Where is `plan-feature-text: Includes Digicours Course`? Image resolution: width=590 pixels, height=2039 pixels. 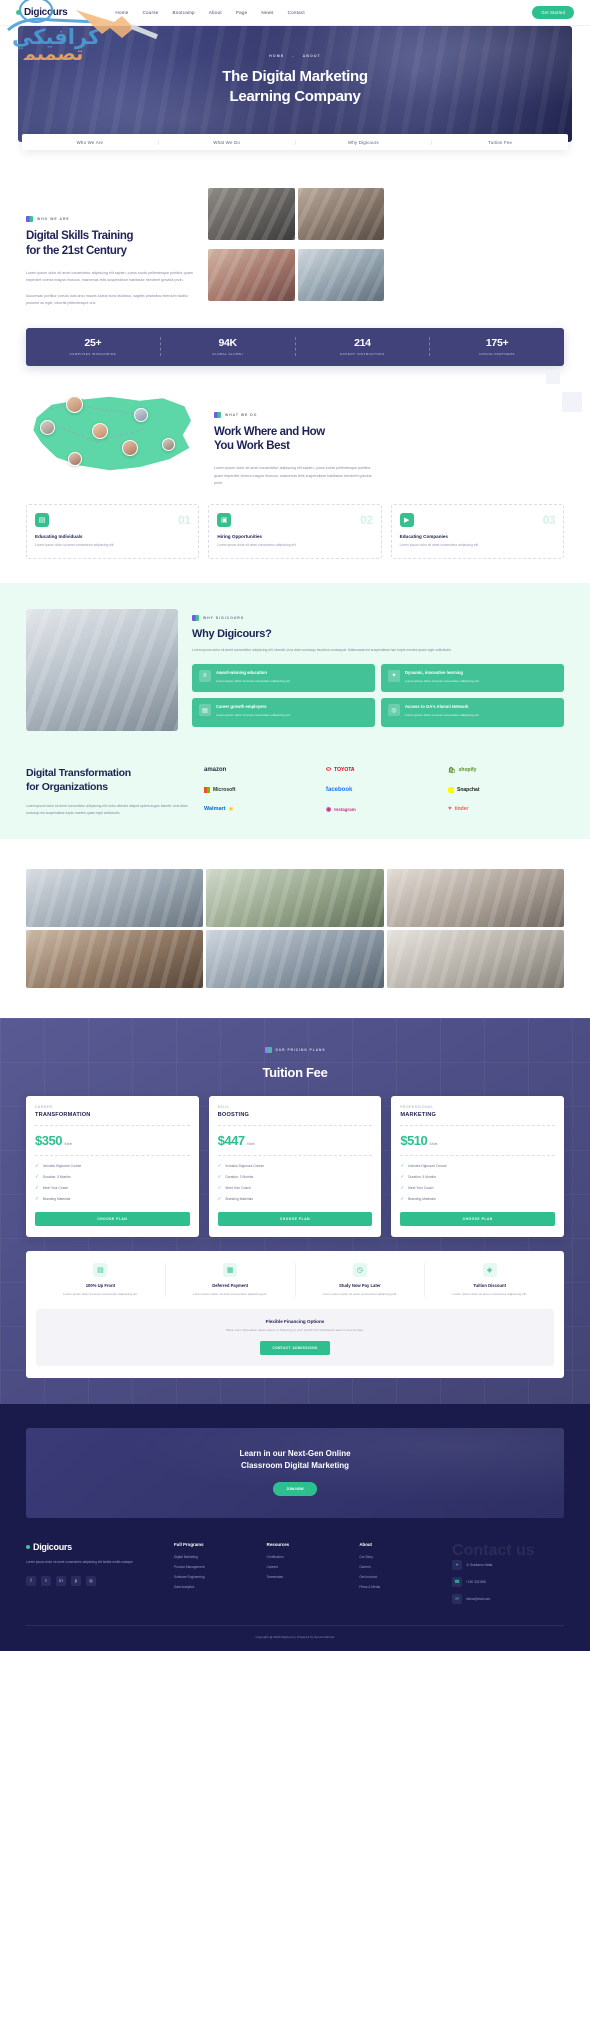
plan-feature-text: Includes Digicours Course is located at coordinates (62, 1165).